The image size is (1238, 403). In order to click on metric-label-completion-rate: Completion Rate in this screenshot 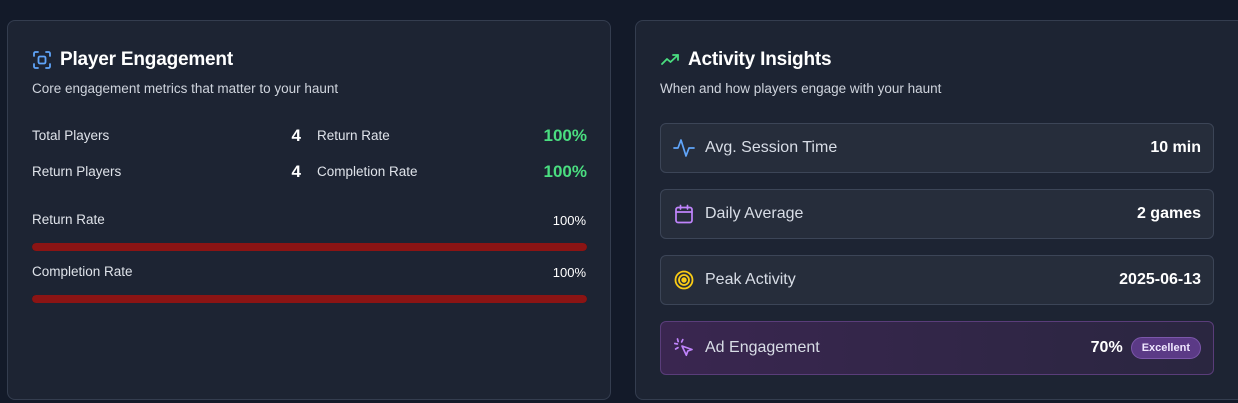, I will do `click(367, 171)`.